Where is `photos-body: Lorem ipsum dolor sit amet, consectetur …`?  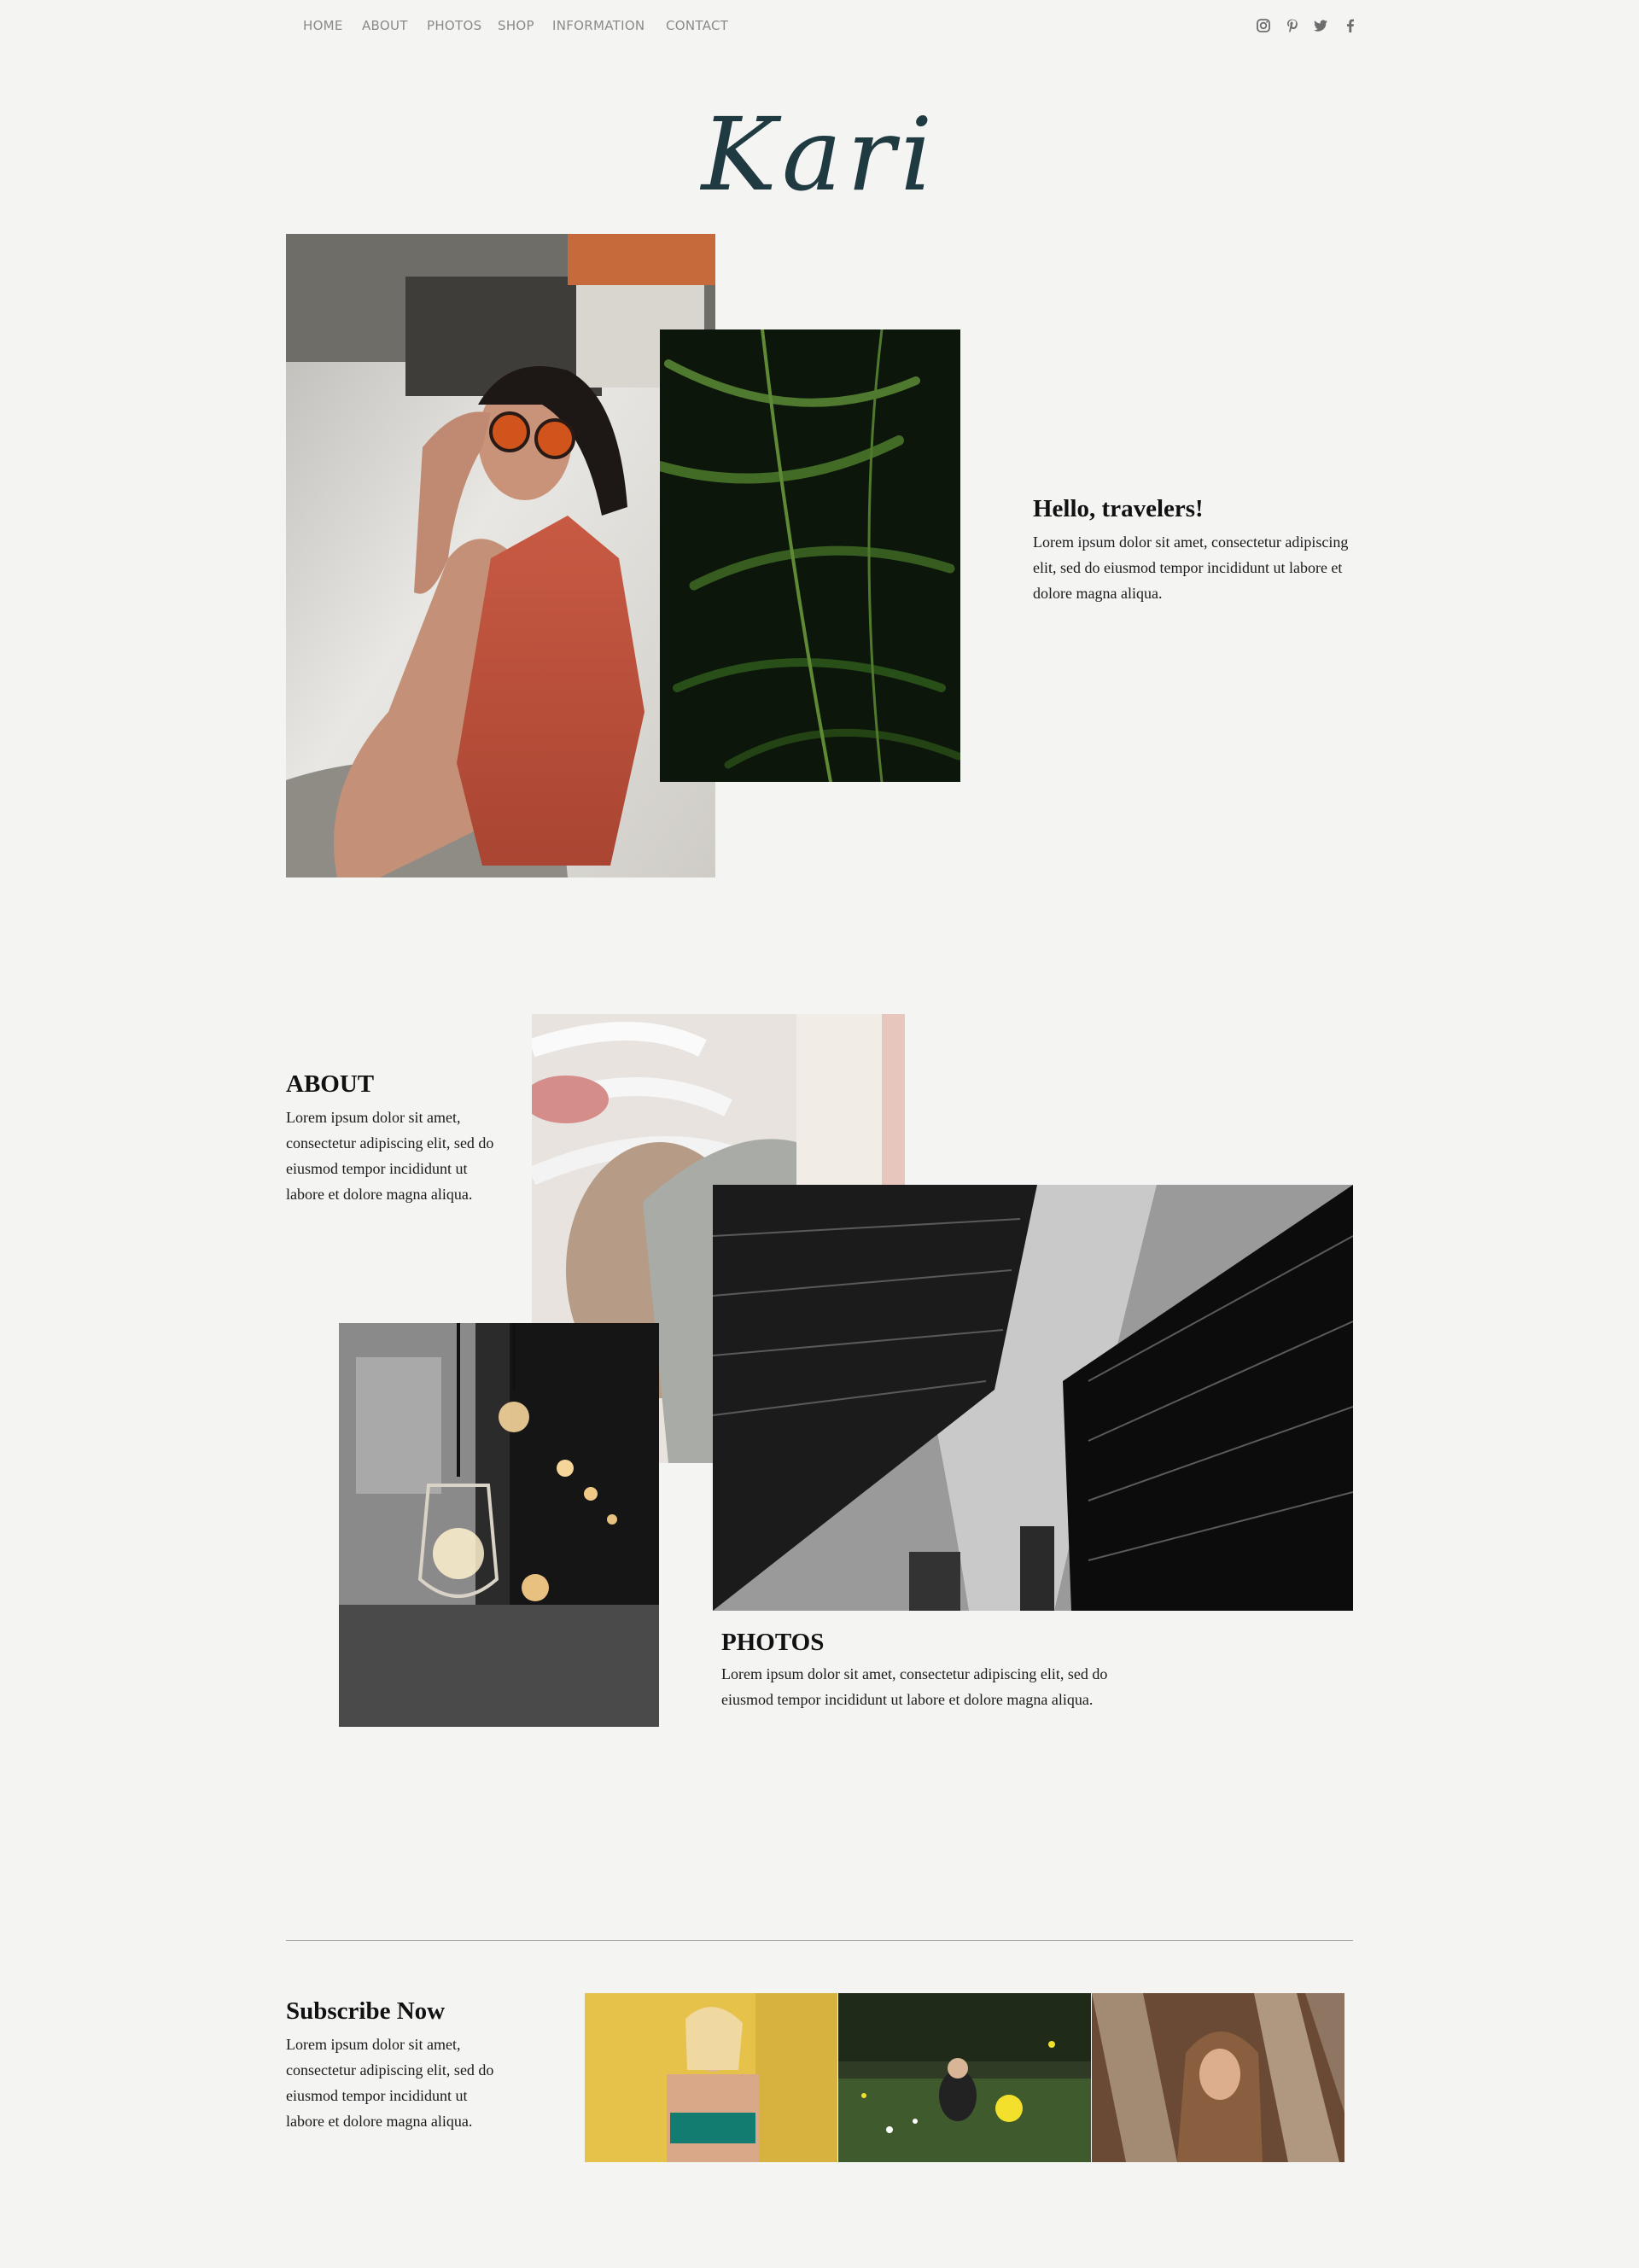
photos-body: Lorem ipsum dolor sit amet, consectetur … is located at coordinates (914, 1686).